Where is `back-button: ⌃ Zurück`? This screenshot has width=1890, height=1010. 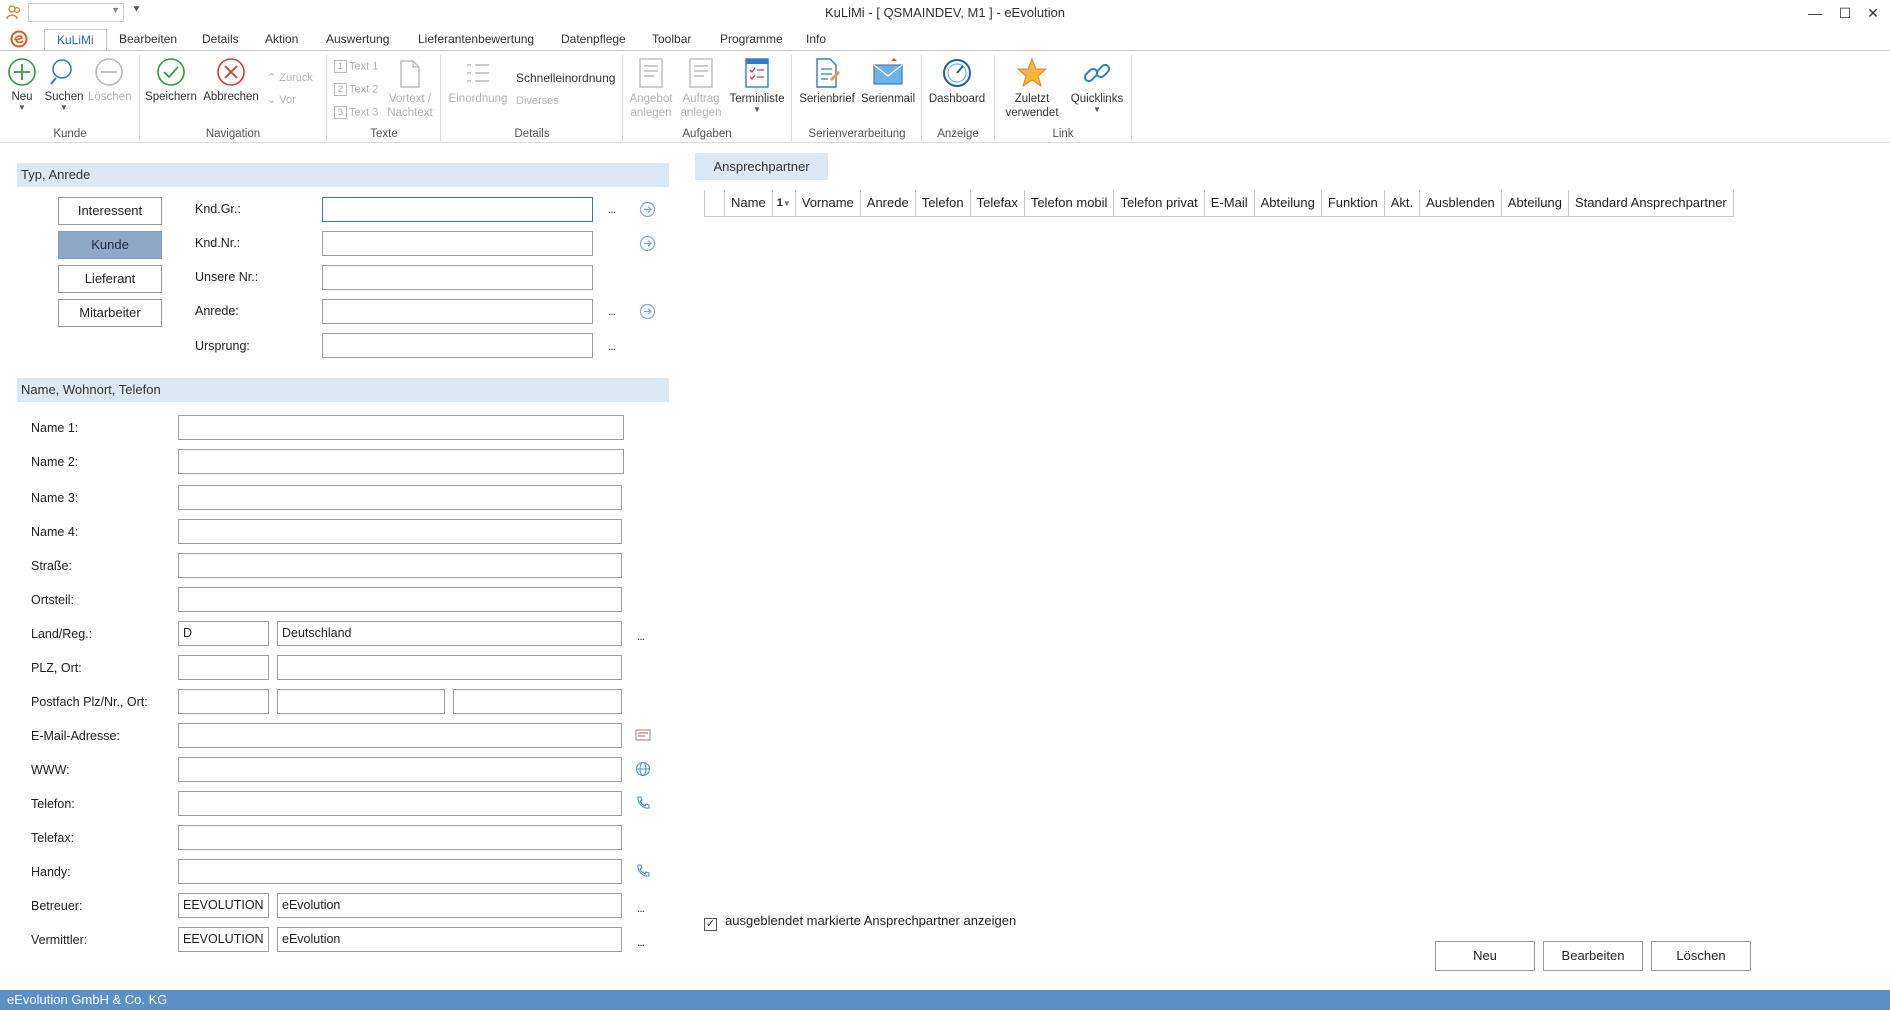 back-button: ⌃ Zurück is located at coordinates (290, 77).